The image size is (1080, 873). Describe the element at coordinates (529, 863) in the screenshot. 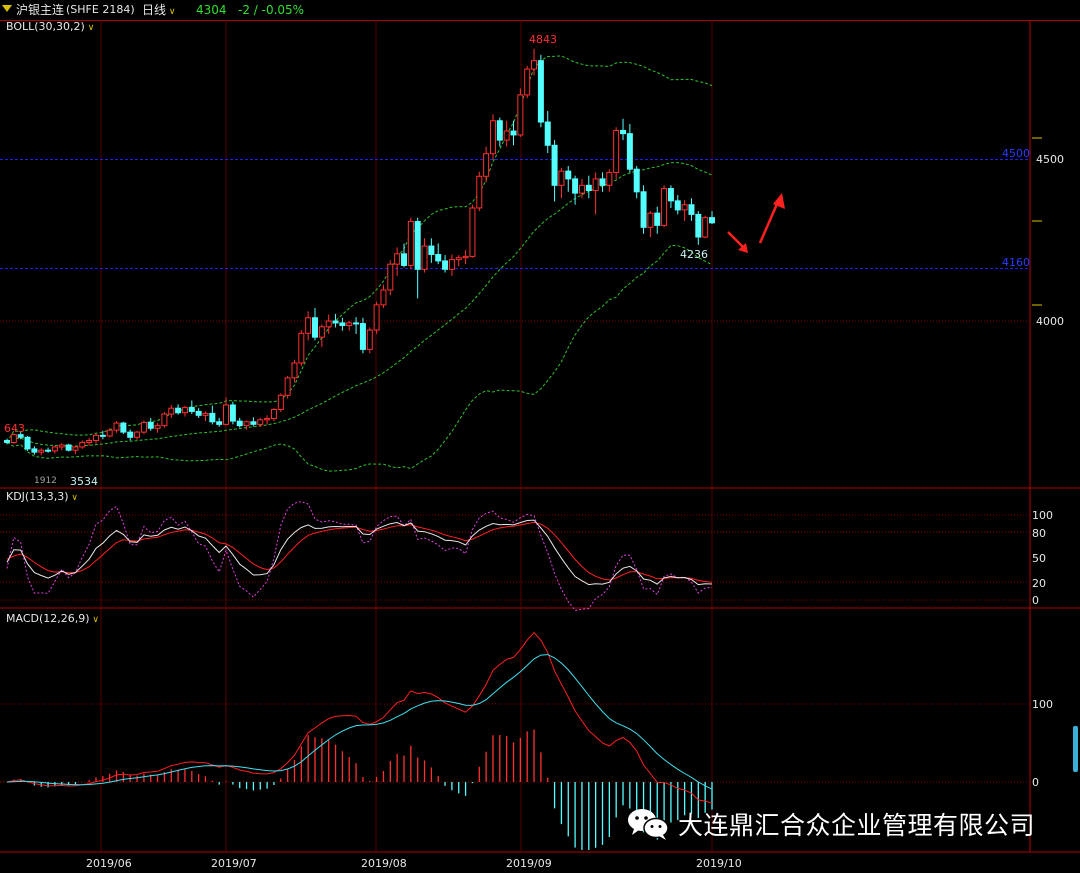

I see `date-label-2019-09: 2019/09` at that location.